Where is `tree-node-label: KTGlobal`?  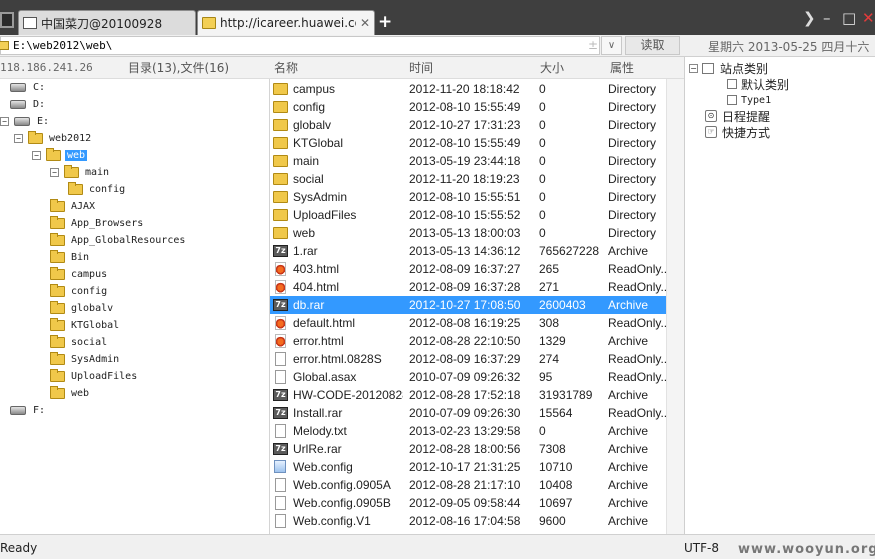 tree-node-label: KTGlobal is located at coordinates (95, 325).